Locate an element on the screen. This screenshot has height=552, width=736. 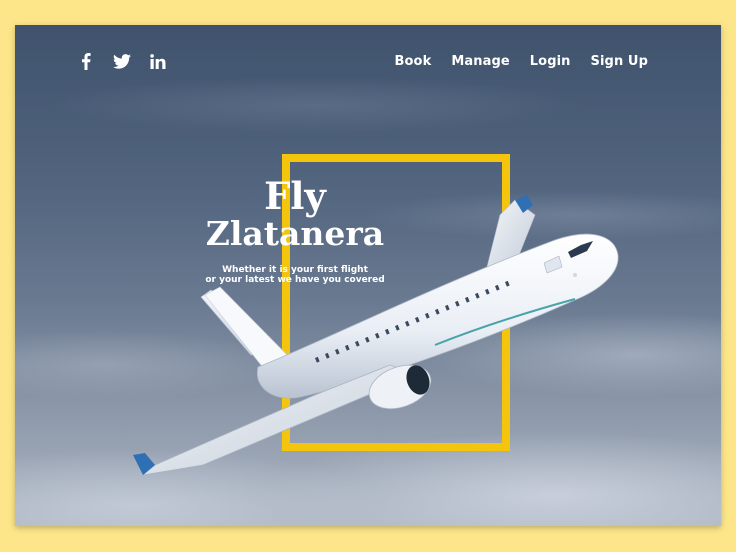
hero-subtitle-line2: or your latest we have you covered is located at coordinates (295, 280).